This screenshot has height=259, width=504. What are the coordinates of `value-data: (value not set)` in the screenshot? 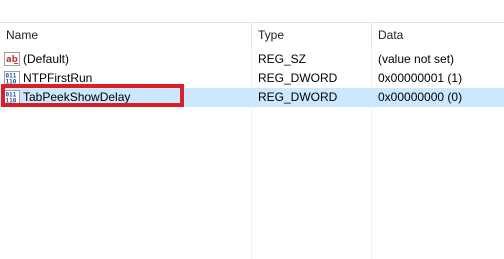 It's located at (416, 59).